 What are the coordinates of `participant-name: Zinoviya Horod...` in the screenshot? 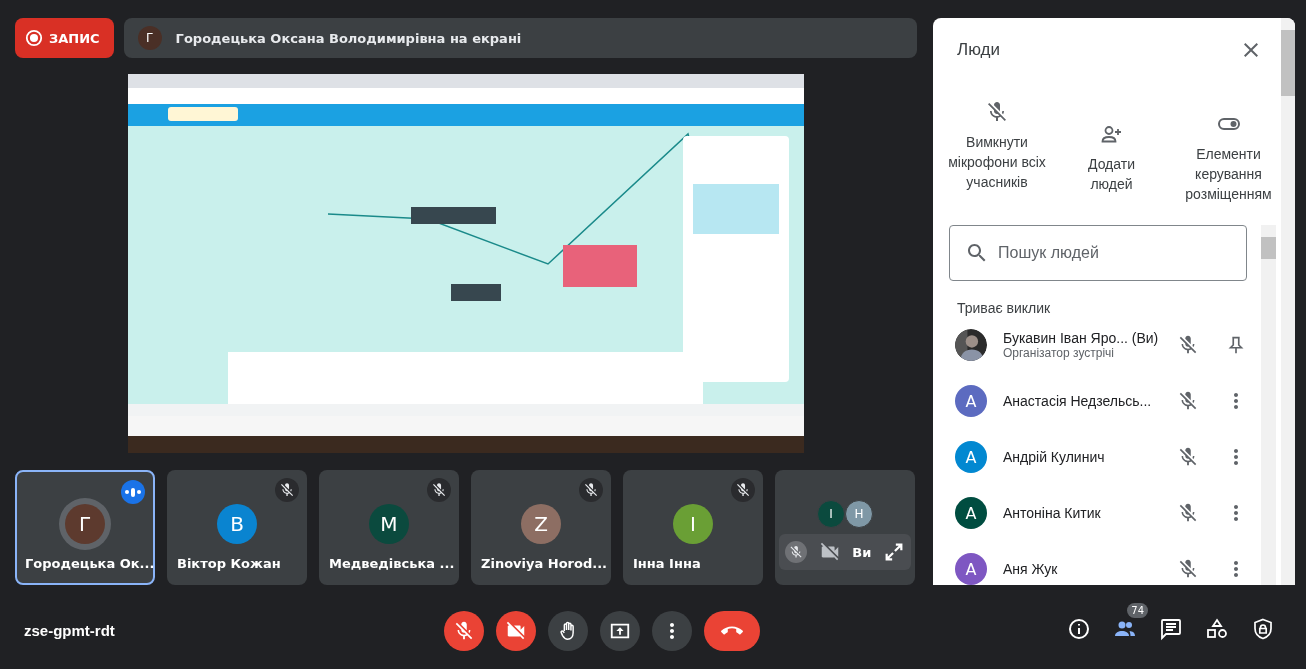 It's located at (544, 563).